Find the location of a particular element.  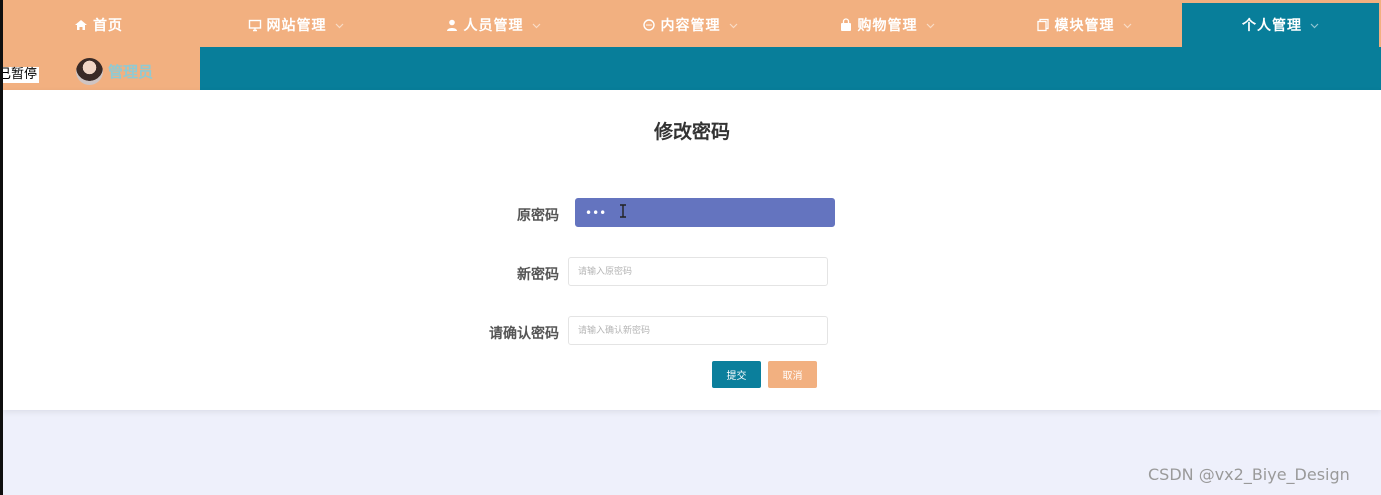

watermark: CSDN @vx2_Biye_Design is located at coordinates (1249, 474).